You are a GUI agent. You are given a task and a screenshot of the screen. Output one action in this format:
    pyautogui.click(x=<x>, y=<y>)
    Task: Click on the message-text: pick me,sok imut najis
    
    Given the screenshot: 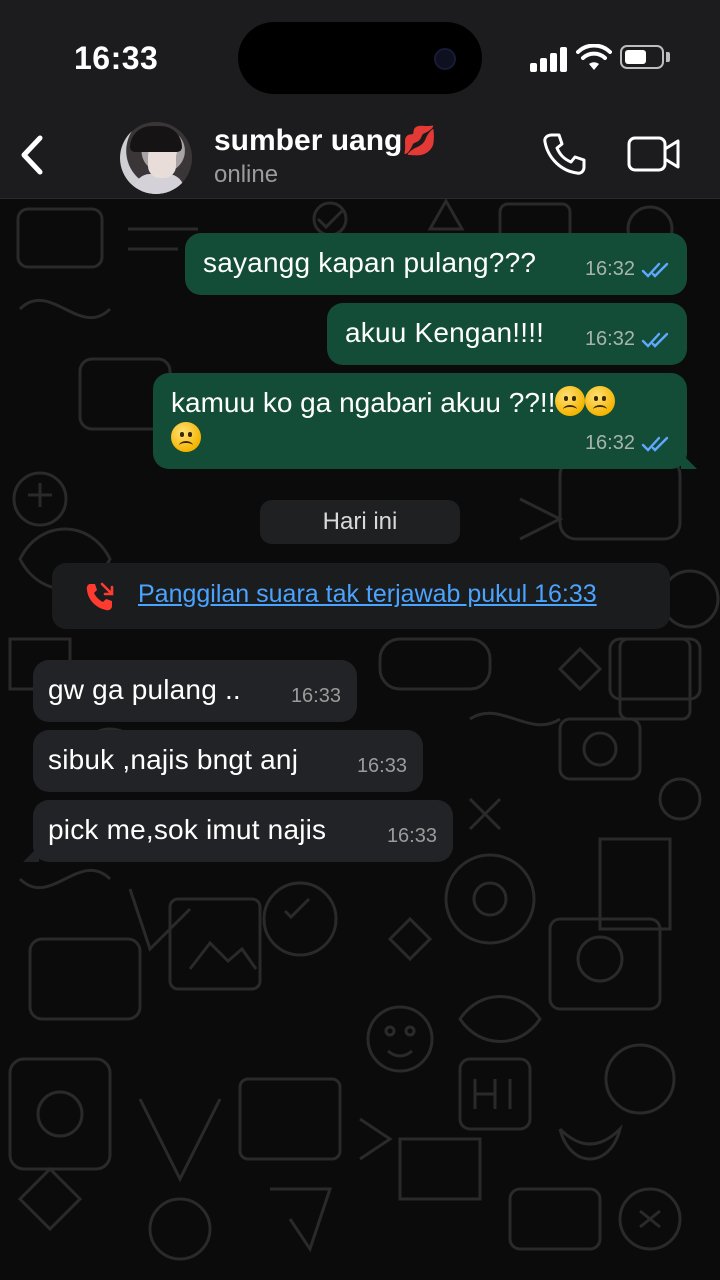 What is the action you would take?
    pyautogui.click(x=187, y=829)
    